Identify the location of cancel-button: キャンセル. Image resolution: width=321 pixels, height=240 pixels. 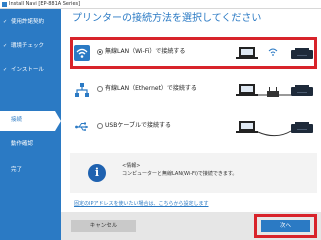
(103, 226).